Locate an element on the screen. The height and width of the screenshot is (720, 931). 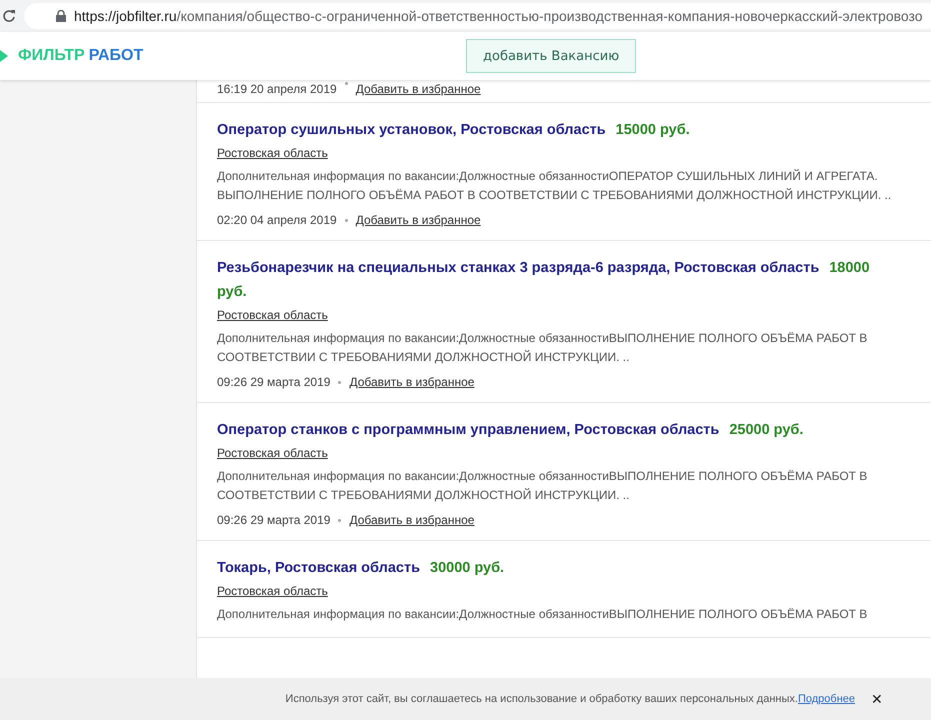
listing-date: 16:19 20 апреля 2019 is located at coordinates (277, 89).